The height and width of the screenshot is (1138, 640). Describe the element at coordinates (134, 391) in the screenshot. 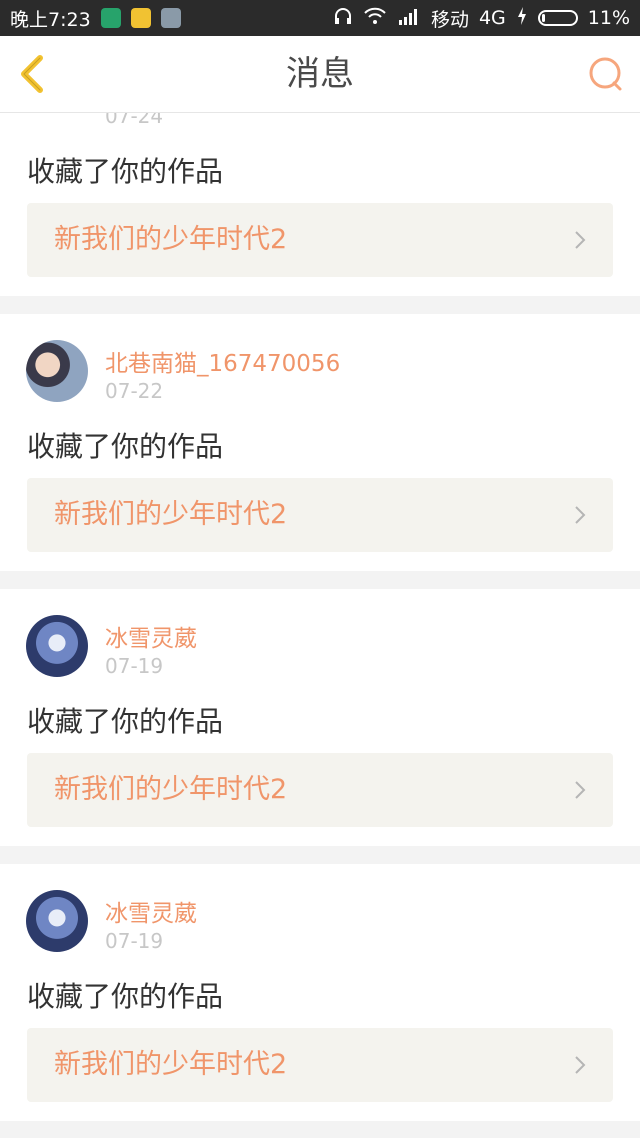

I see `notification-date: 07-22` at that location.